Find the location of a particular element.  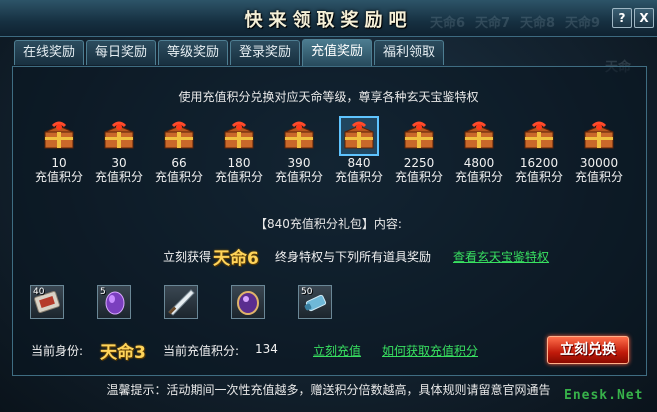

tier-2: 66 充值积分 is located at coordinates (179, 151).